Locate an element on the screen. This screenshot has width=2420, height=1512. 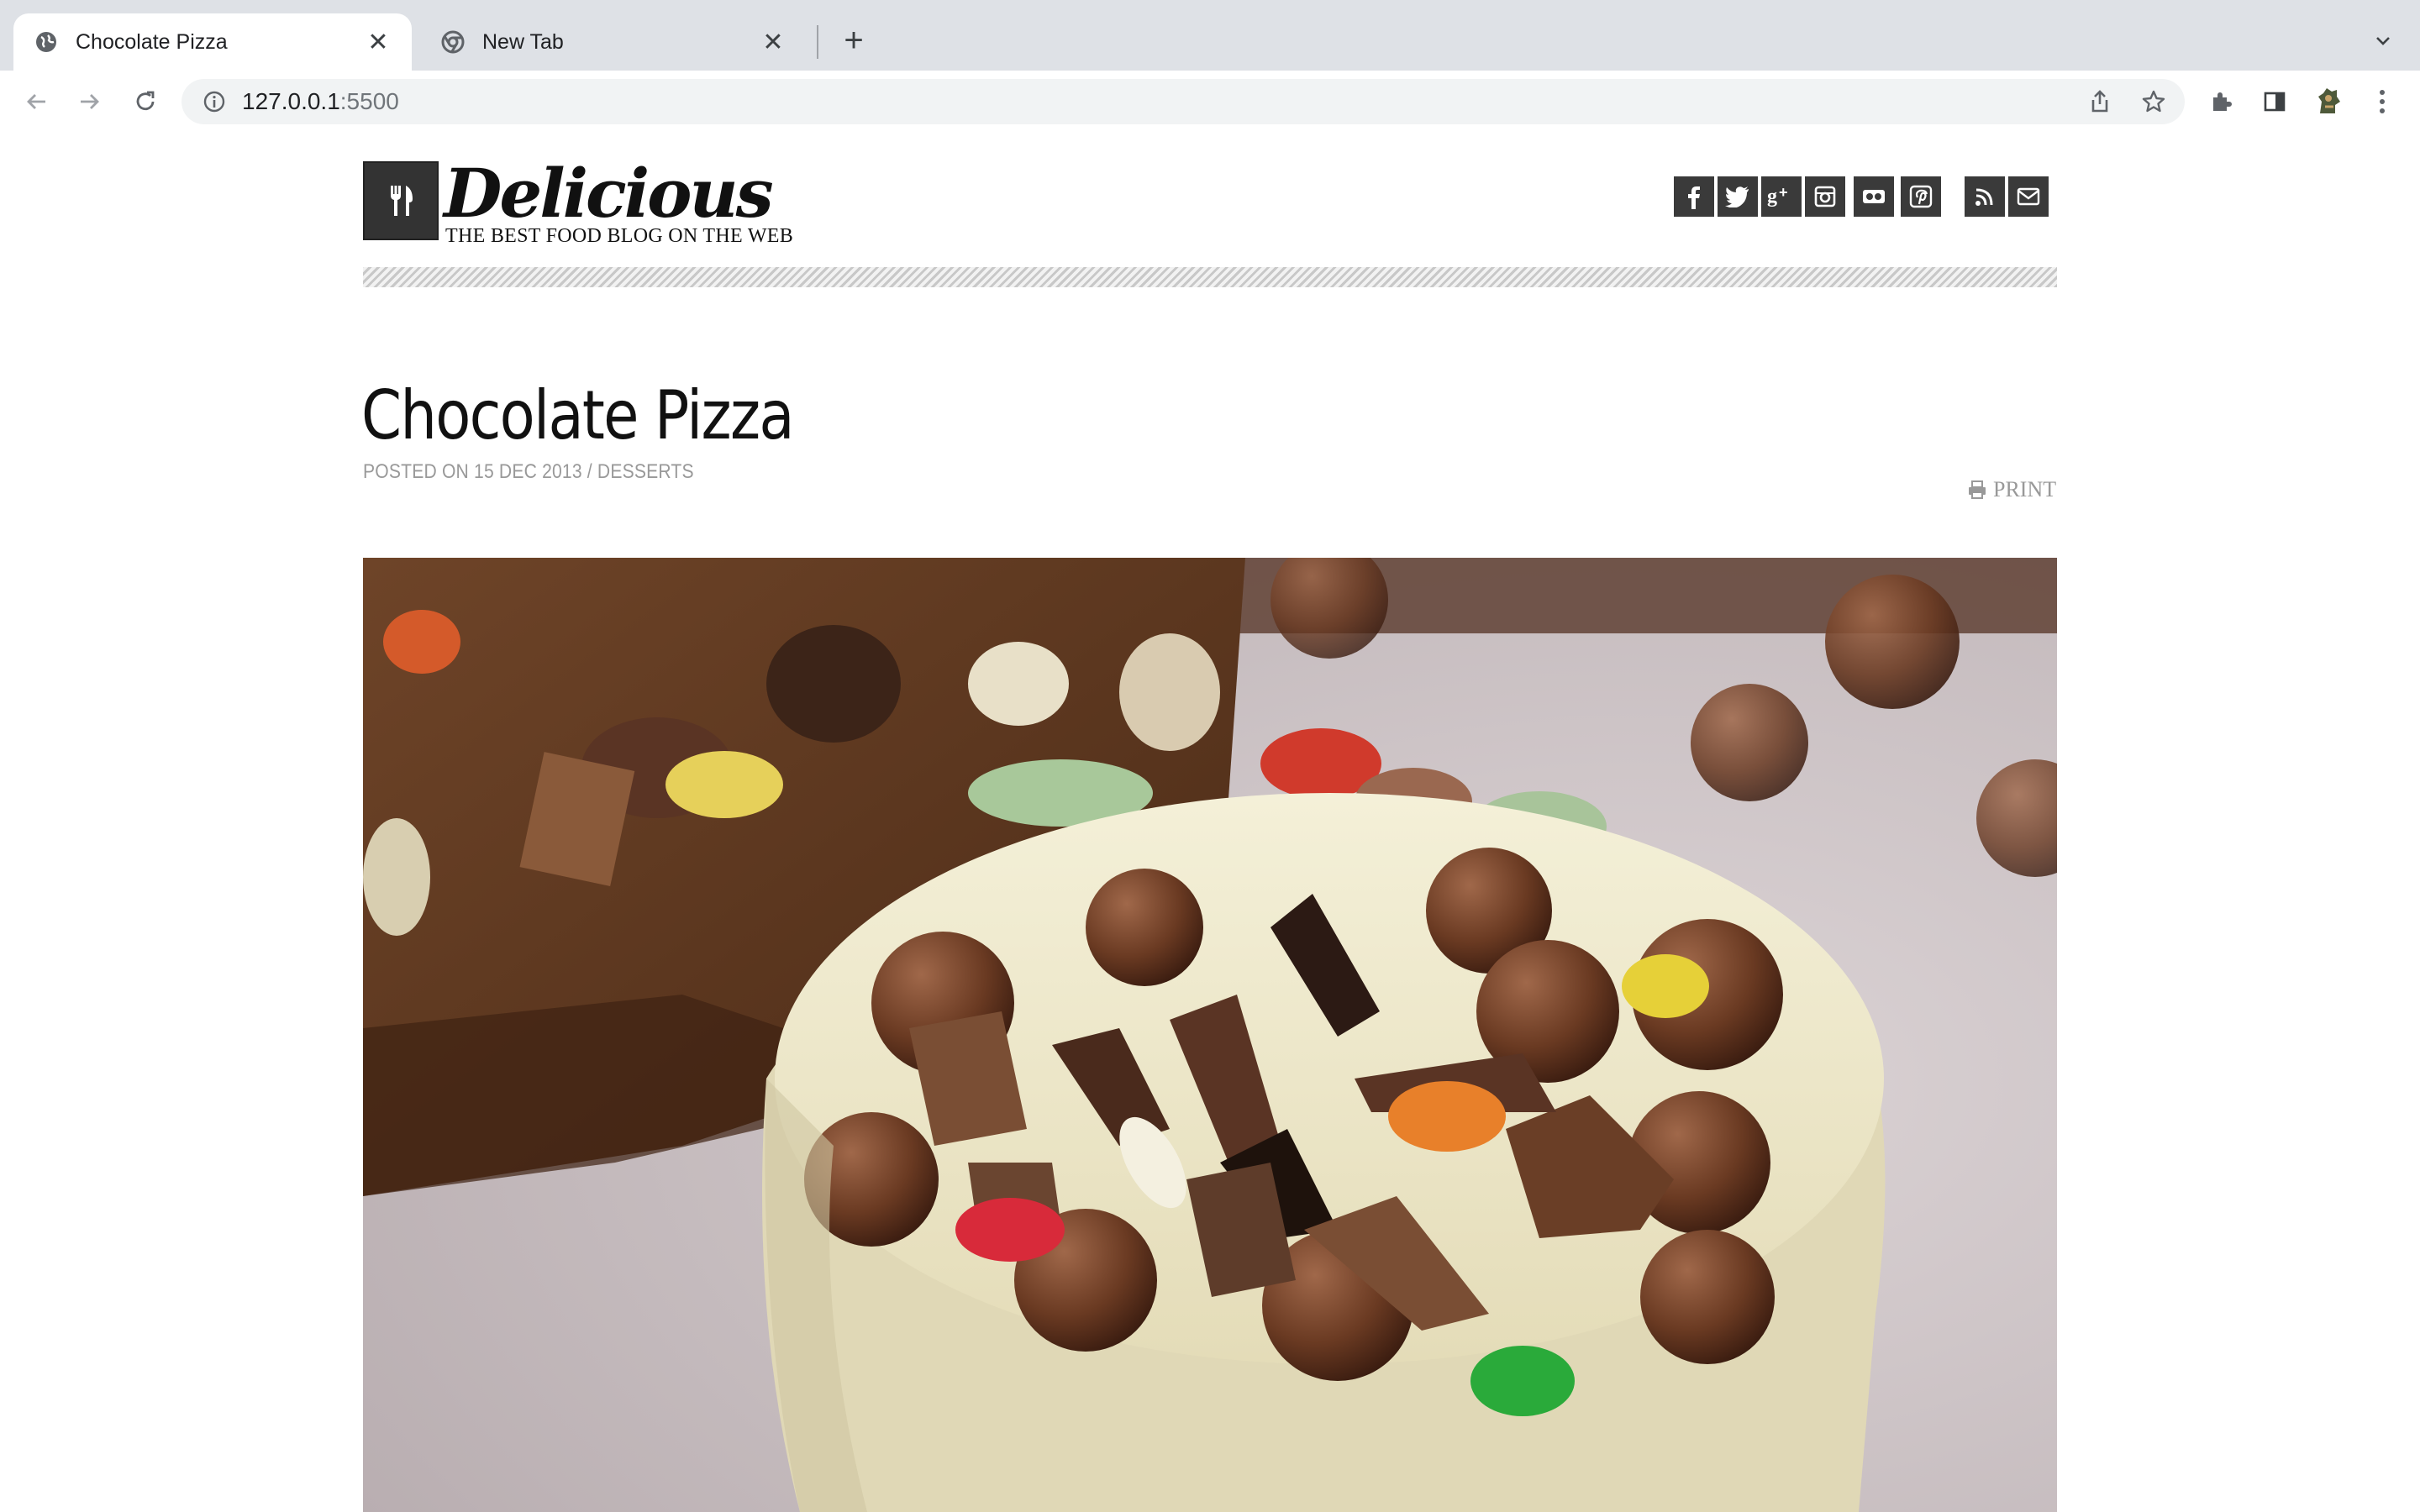
svg-text: g is located at coordinates (1772, 196).